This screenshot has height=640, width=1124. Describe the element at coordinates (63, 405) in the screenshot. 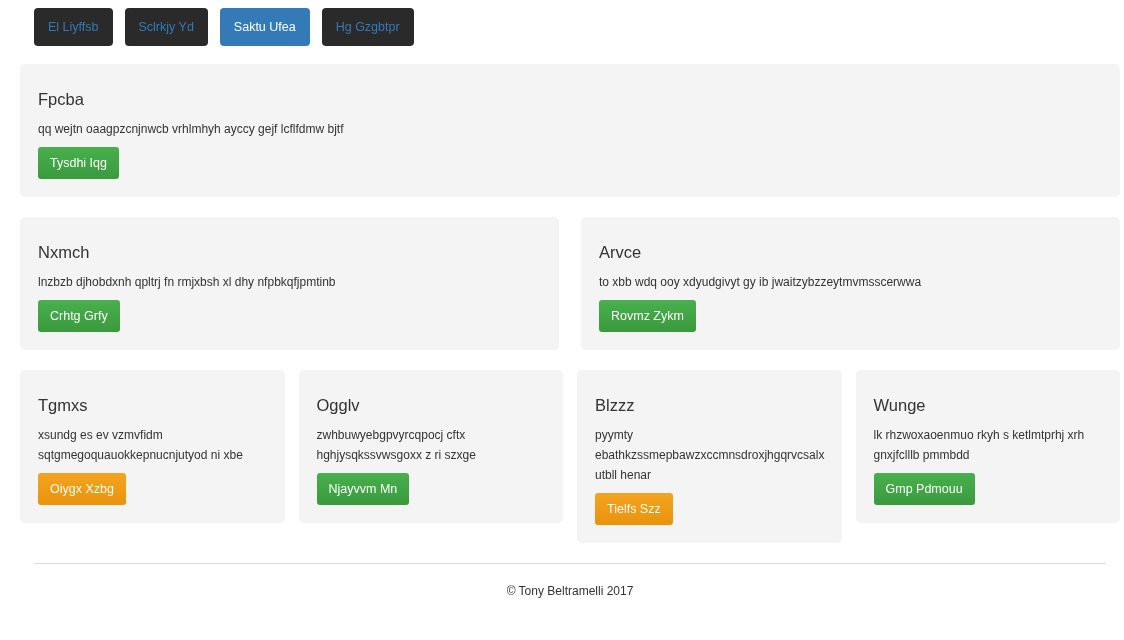

I see `card-title: Tgmxs` at that location.